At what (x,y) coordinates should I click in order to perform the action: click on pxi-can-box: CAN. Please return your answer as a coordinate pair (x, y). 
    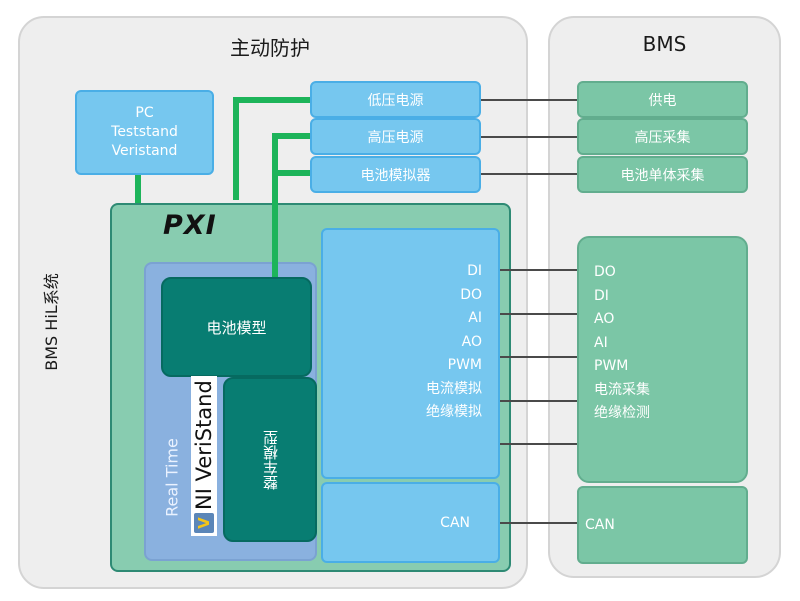
    Looking at the image, I should click on (410, 522).